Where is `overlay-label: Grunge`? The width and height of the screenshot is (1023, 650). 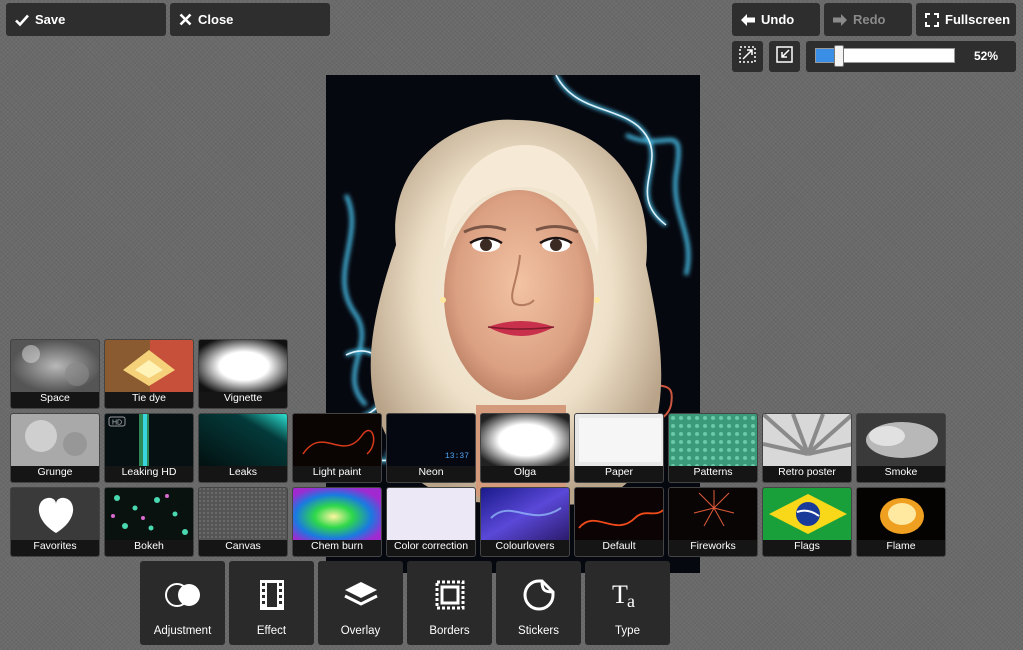 overlay-label: Grunge is located at coordinates (55, 472).